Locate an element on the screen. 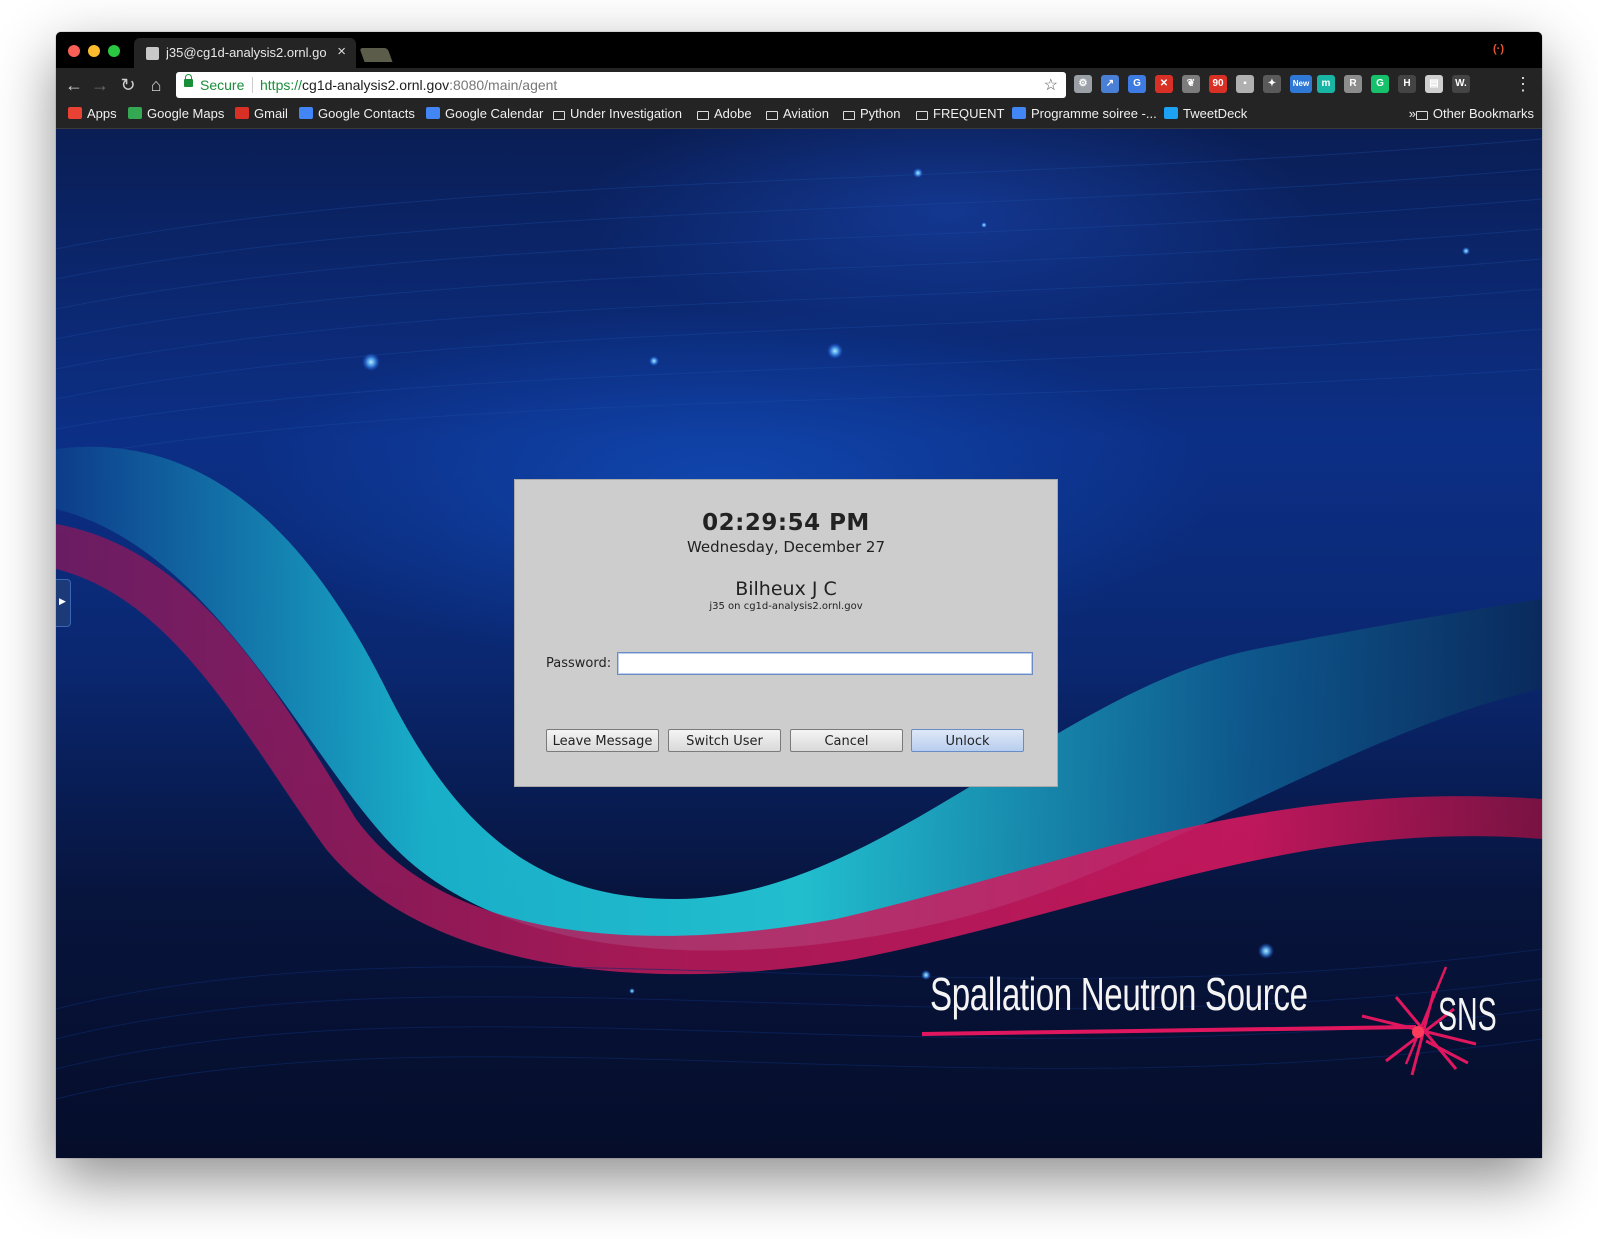  m-extension-icon: m is located at coordinates (1326, 84).